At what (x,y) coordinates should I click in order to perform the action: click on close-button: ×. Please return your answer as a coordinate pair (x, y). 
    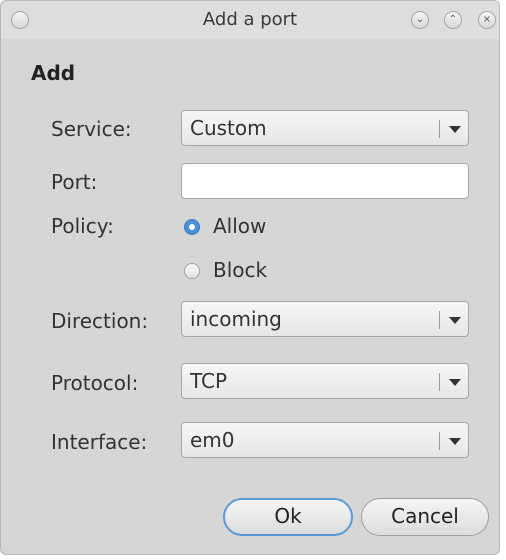
    Looking at the image, I should click on (487, 20).